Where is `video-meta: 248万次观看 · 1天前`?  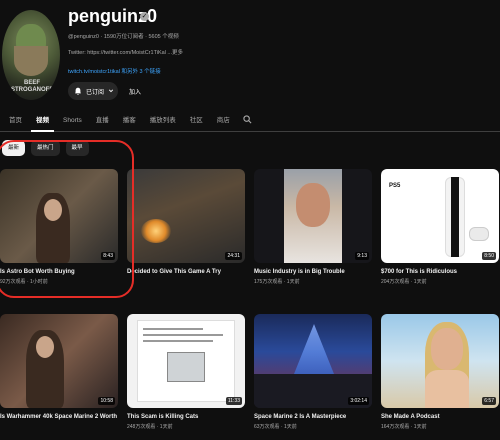 video-meta: 248万次观看 · 1天前 is located at coordinates (150, 427).